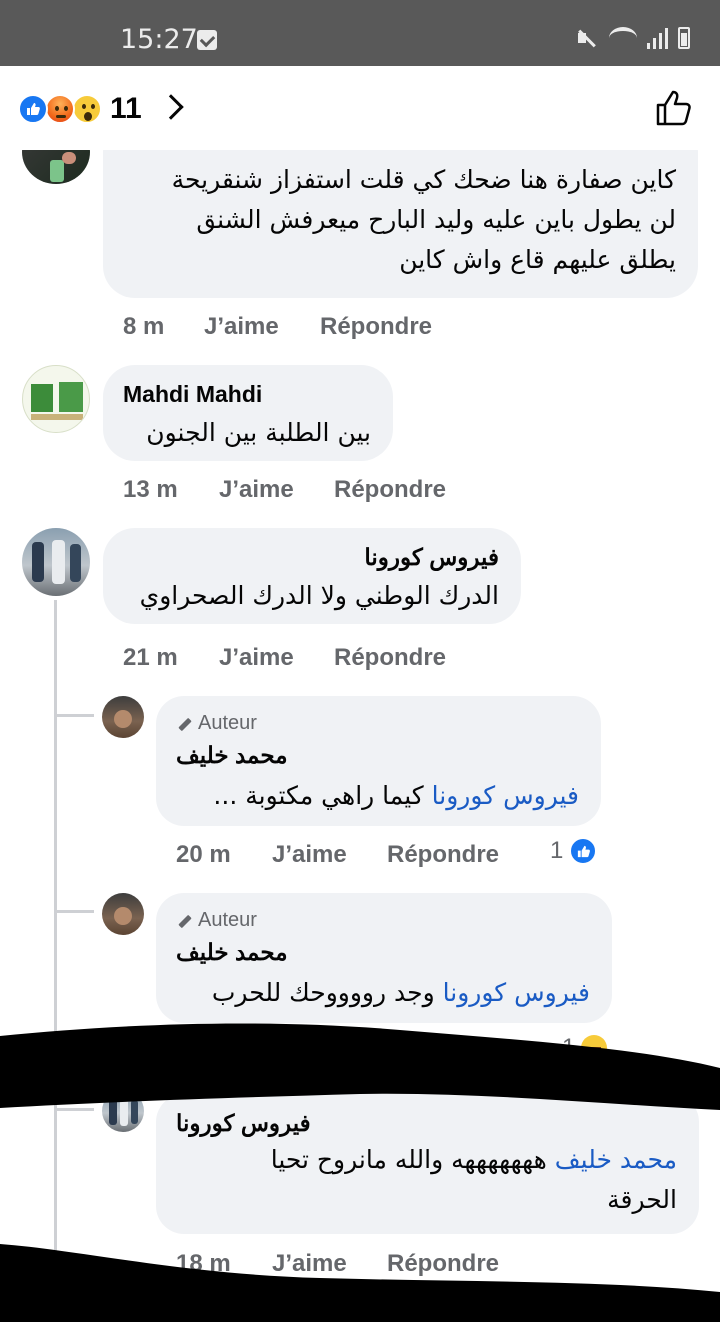  I want to click on like-outline-icon, so click(674, 108).